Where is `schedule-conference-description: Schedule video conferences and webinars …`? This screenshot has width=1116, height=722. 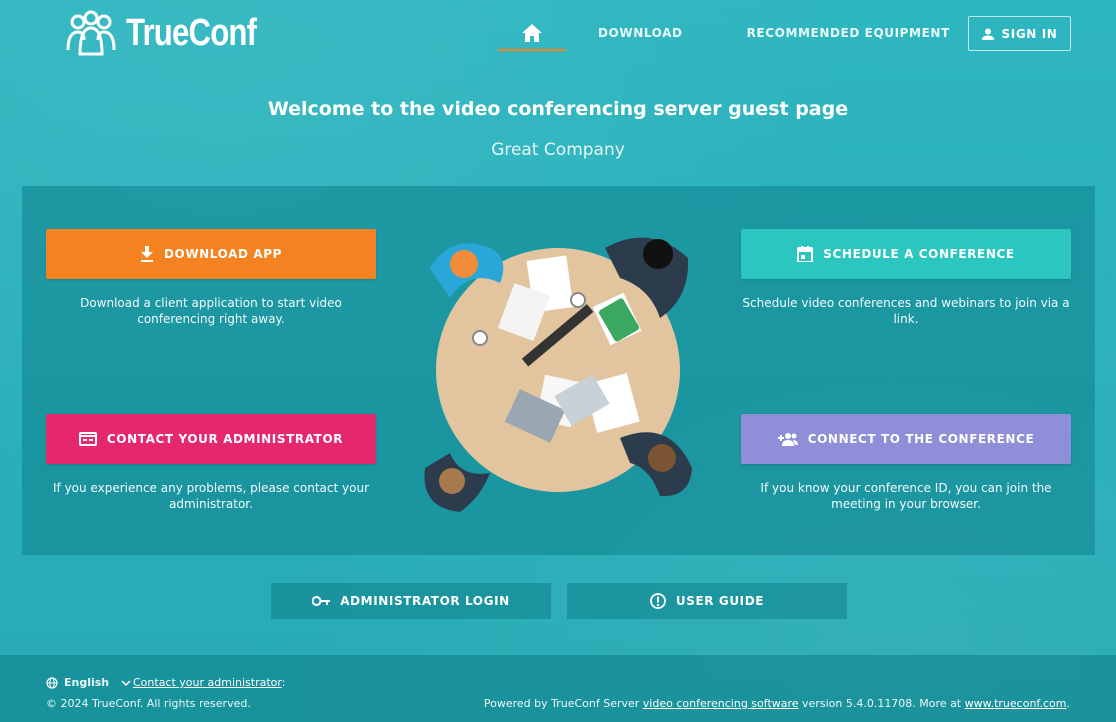
schedule-conference-description: Schedule video conferences and webinars … is located at coordinates (906, 311).